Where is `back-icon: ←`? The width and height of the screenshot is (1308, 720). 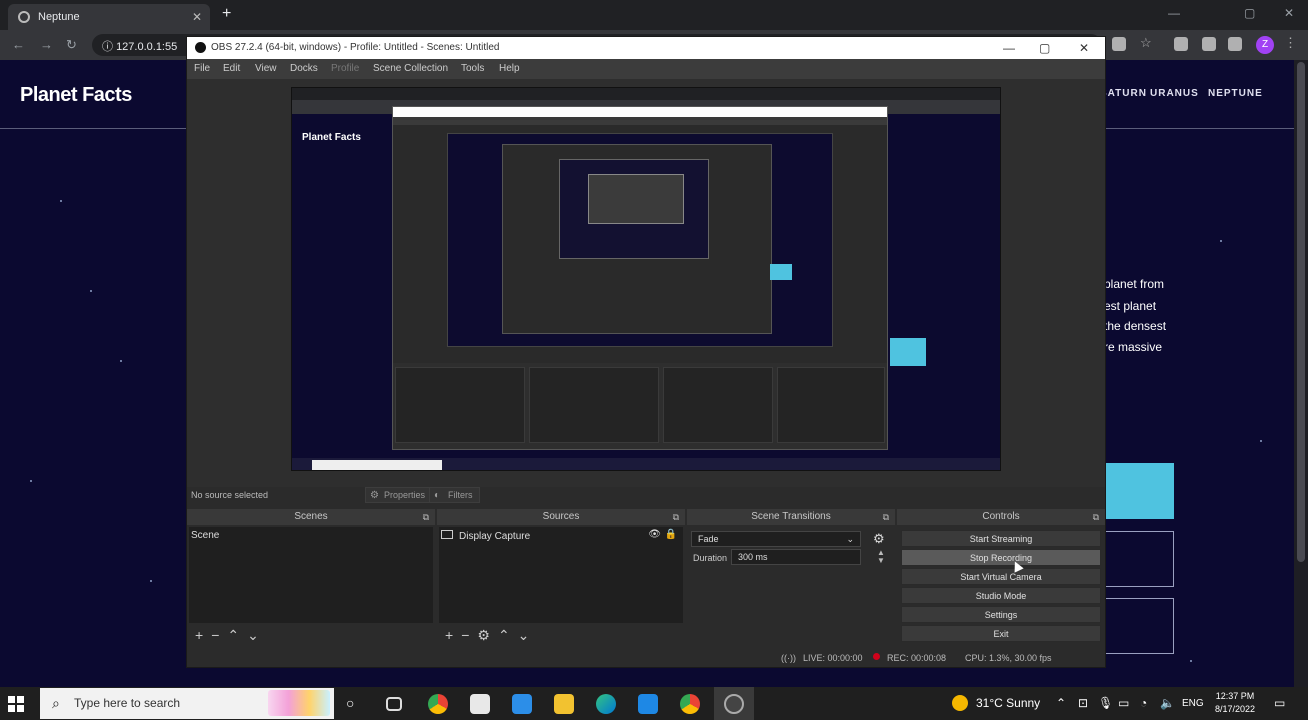
back-icon: ← is located at coordinates (18, 44).